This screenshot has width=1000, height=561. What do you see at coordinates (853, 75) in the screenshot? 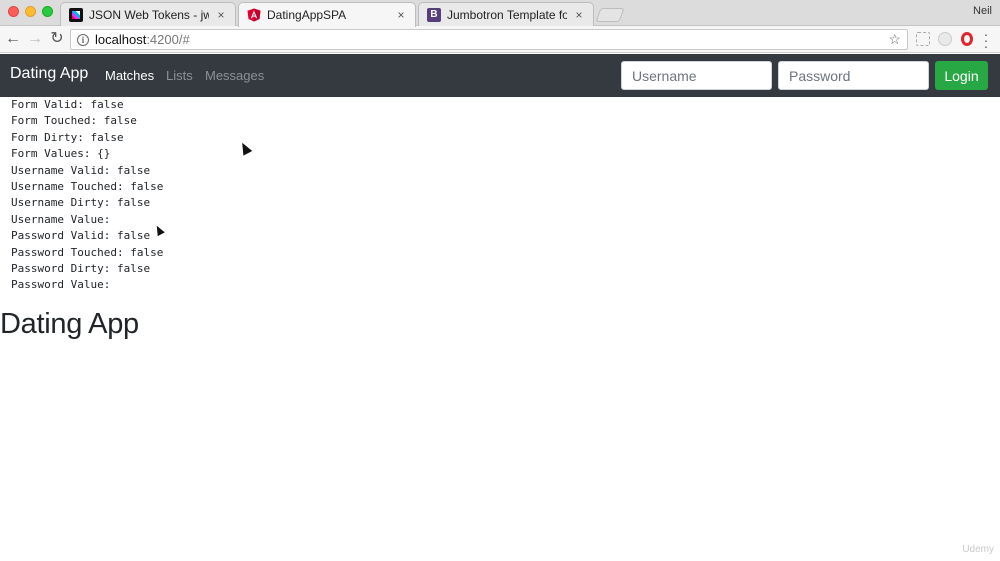
I see `password-input` at bounding box center [853, 75].